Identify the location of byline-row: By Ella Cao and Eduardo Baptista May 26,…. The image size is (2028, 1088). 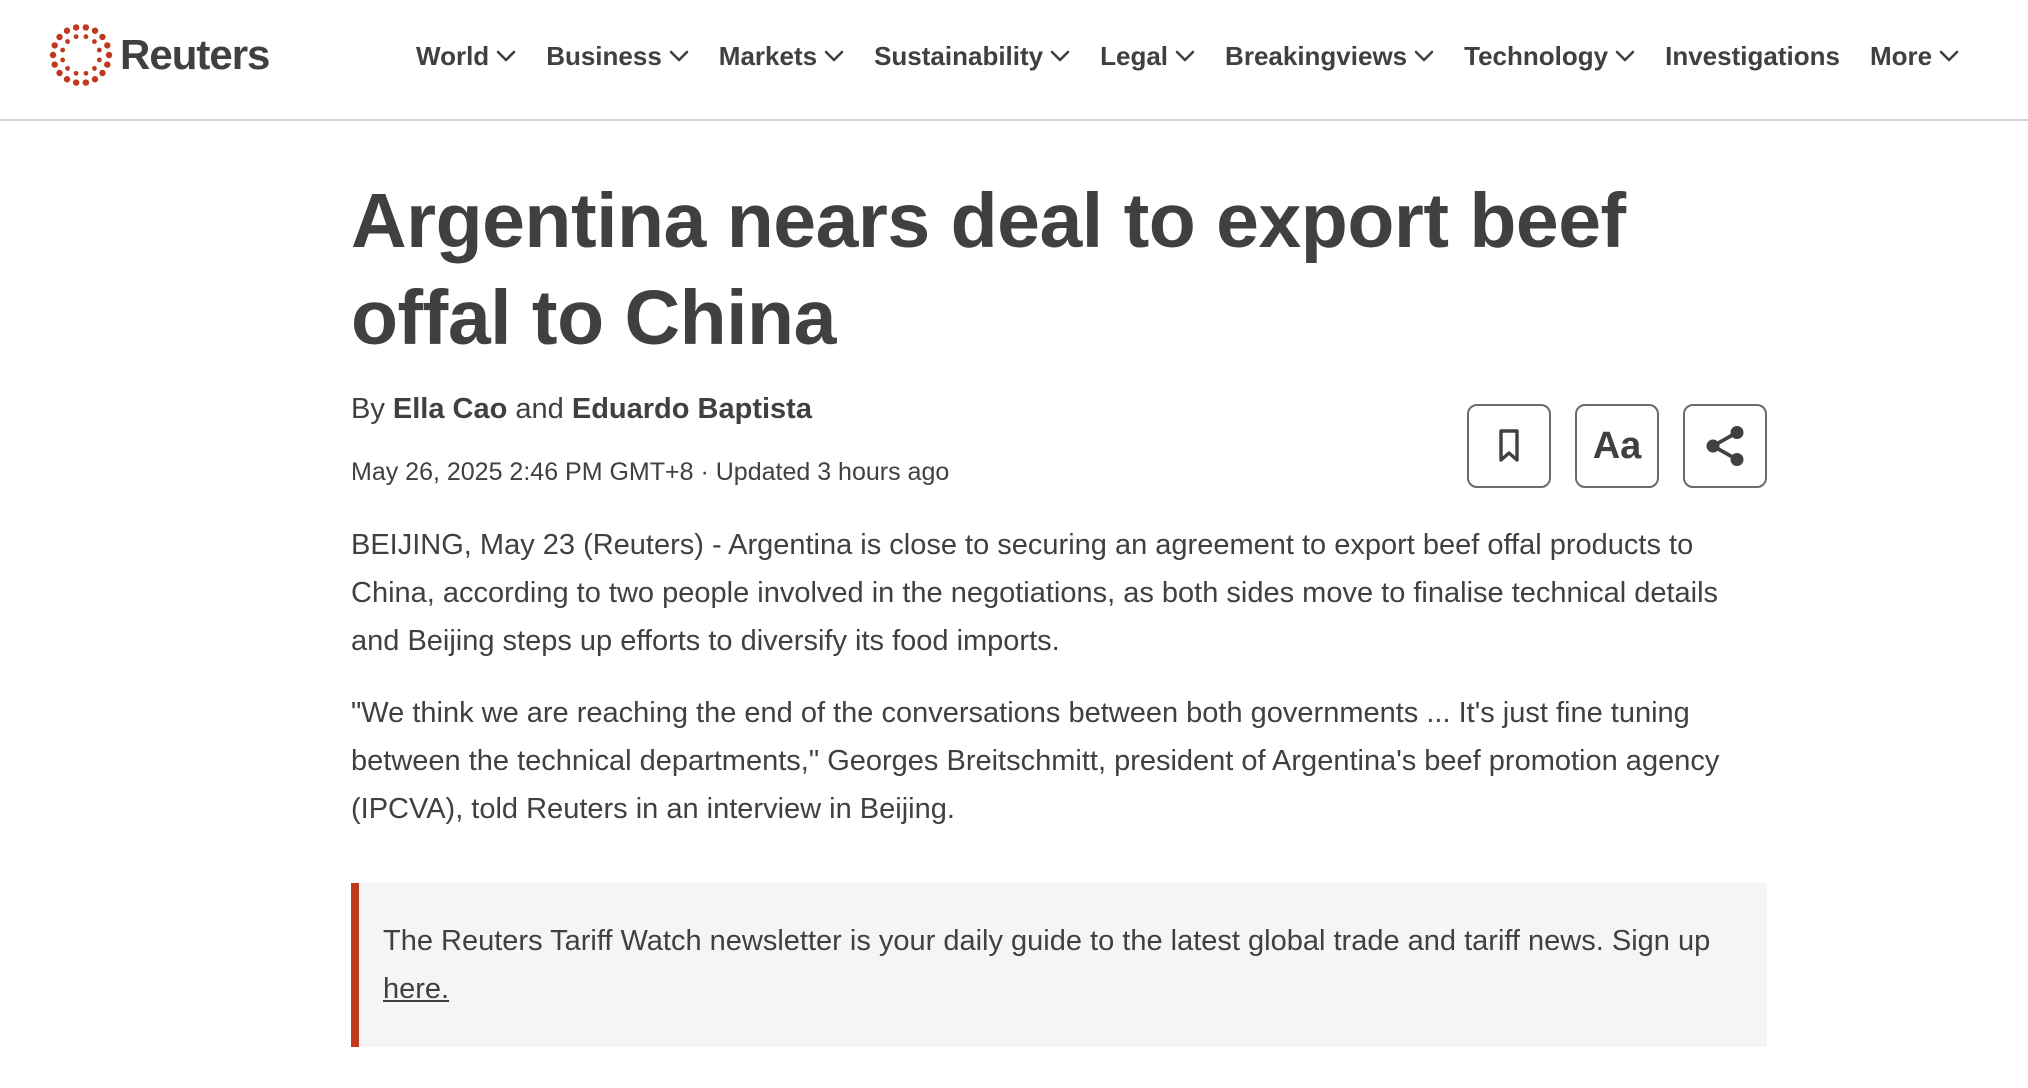
(1059, 455).